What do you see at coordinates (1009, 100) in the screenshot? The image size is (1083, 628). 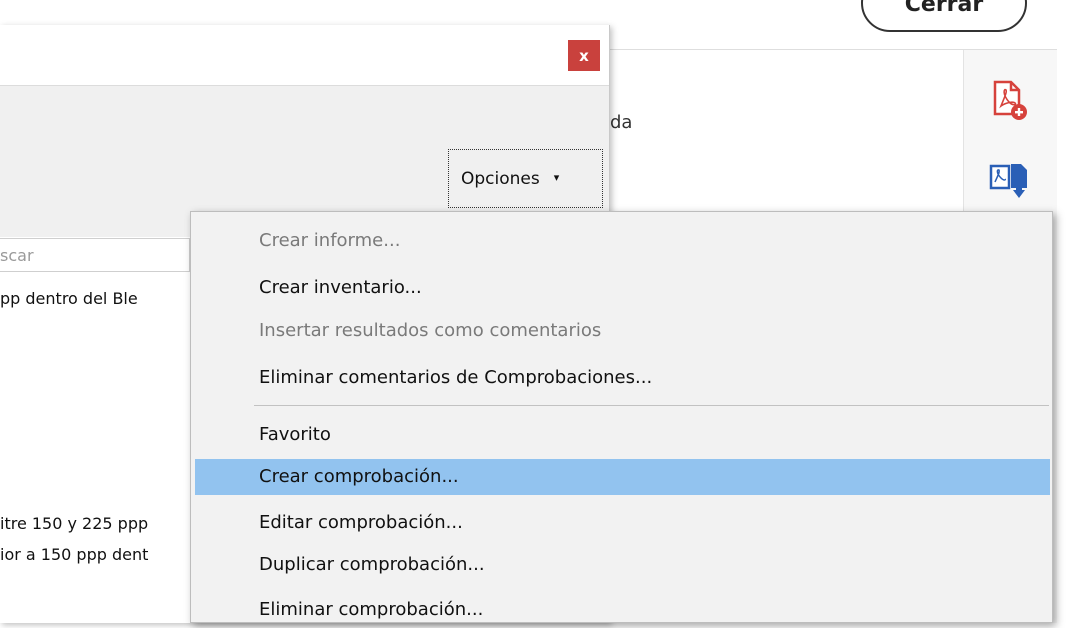 I see `create-pdf-icon` at bounding box center [1009, 100].